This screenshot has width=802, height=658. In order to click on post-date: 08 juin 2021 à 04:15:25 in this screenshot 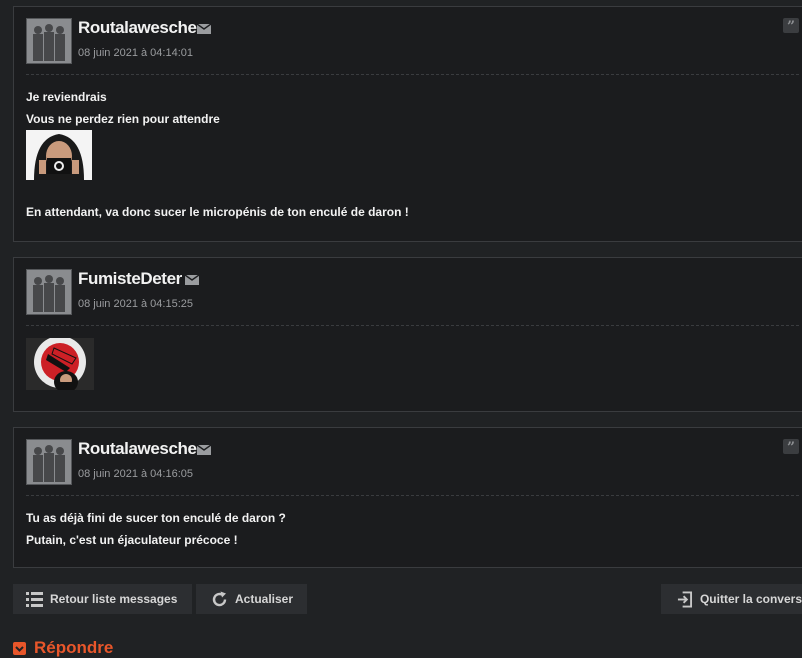, I will do `click(135, 304)`.